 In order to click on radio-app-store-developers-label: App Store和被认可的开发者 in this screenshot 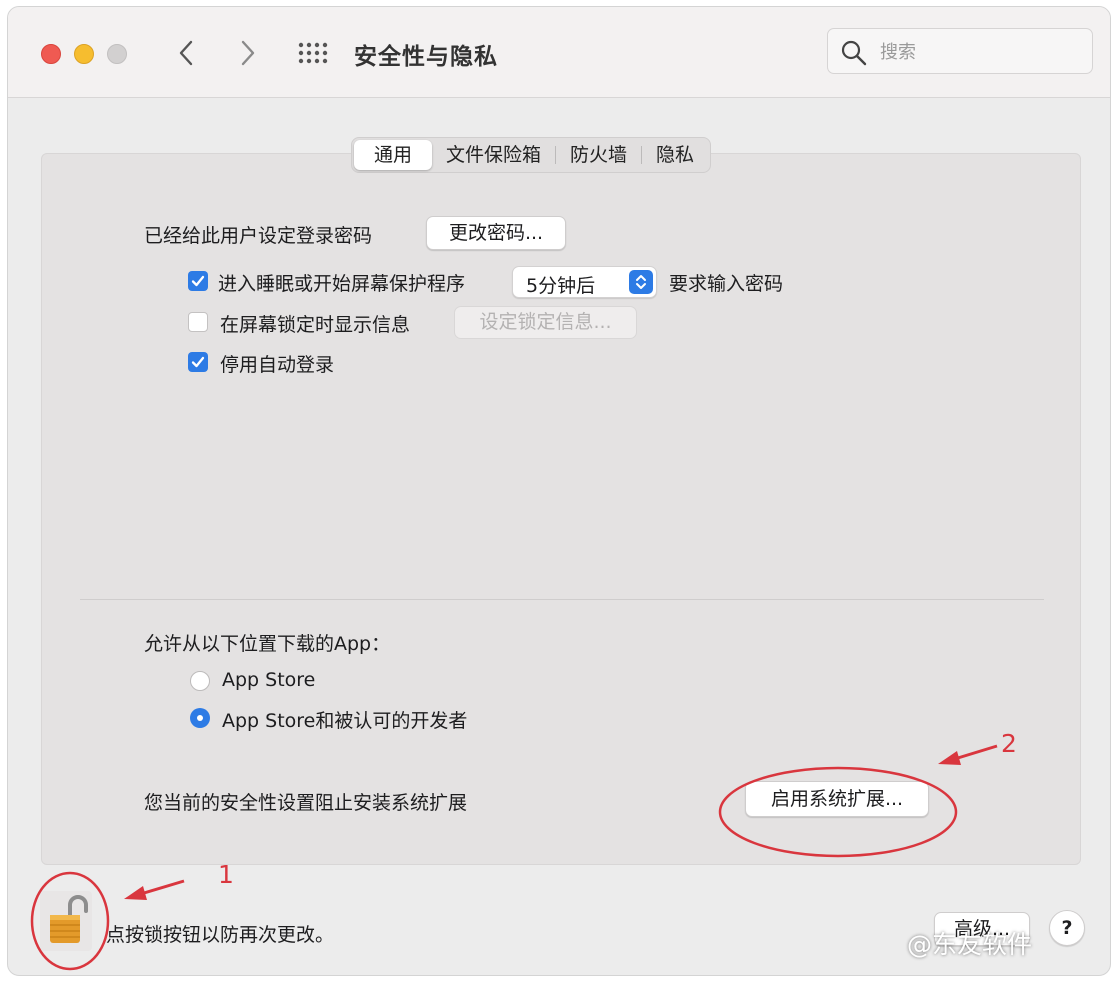, I will do `click(345, 721)`.